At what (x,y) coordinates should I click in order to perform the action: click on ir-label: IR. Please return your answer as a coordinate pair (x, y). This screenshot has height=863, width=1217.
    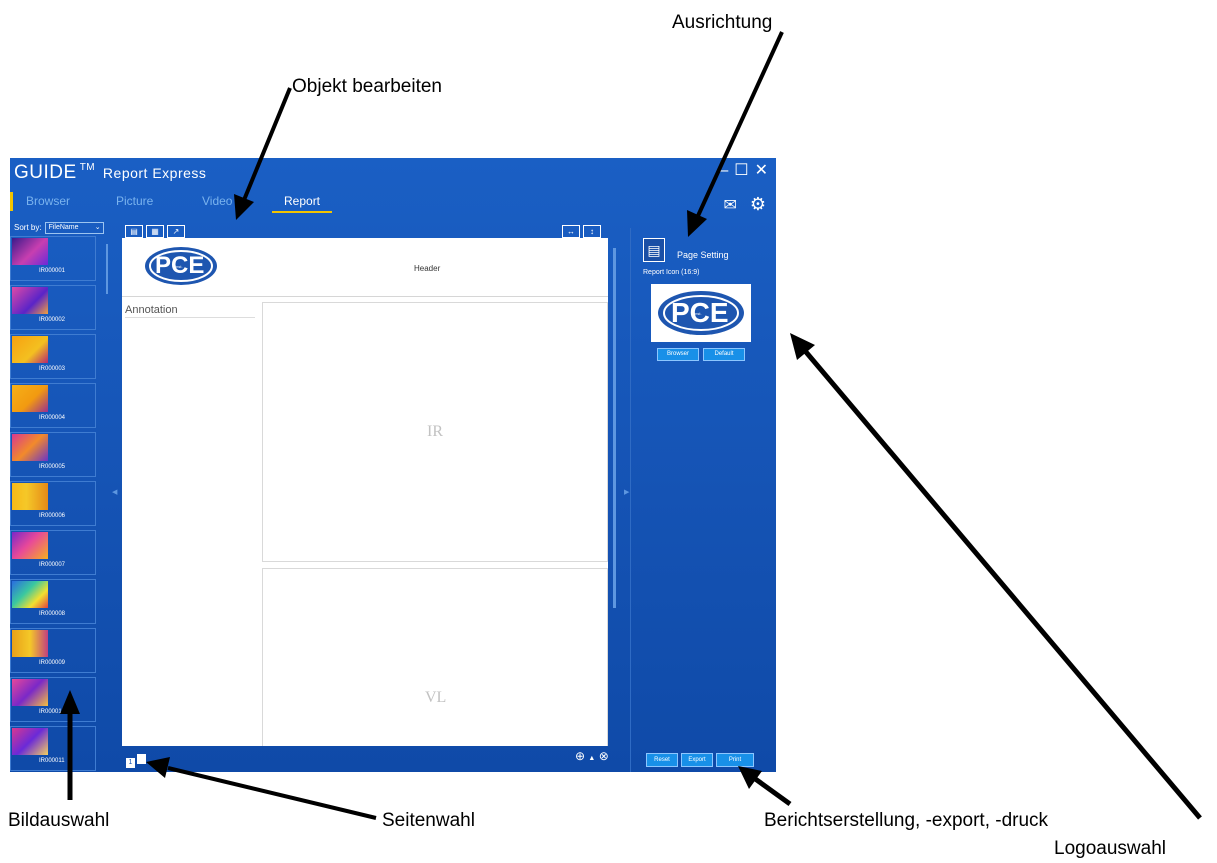
    Looking at the image, I should click on (435, 431).